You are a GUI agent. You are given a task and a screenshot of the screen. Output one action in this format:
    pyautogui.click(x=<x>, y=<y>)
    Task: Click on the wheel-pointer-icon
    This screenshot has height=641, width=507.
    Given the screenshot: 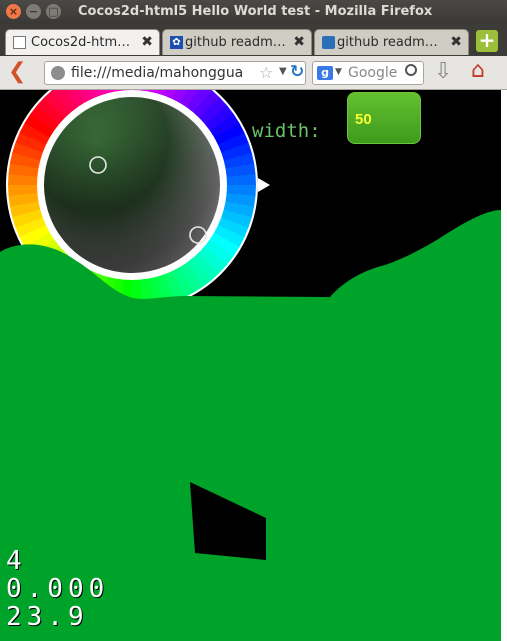 What is the action you would take?
    pyautogui.click(x=264, y=185)
    